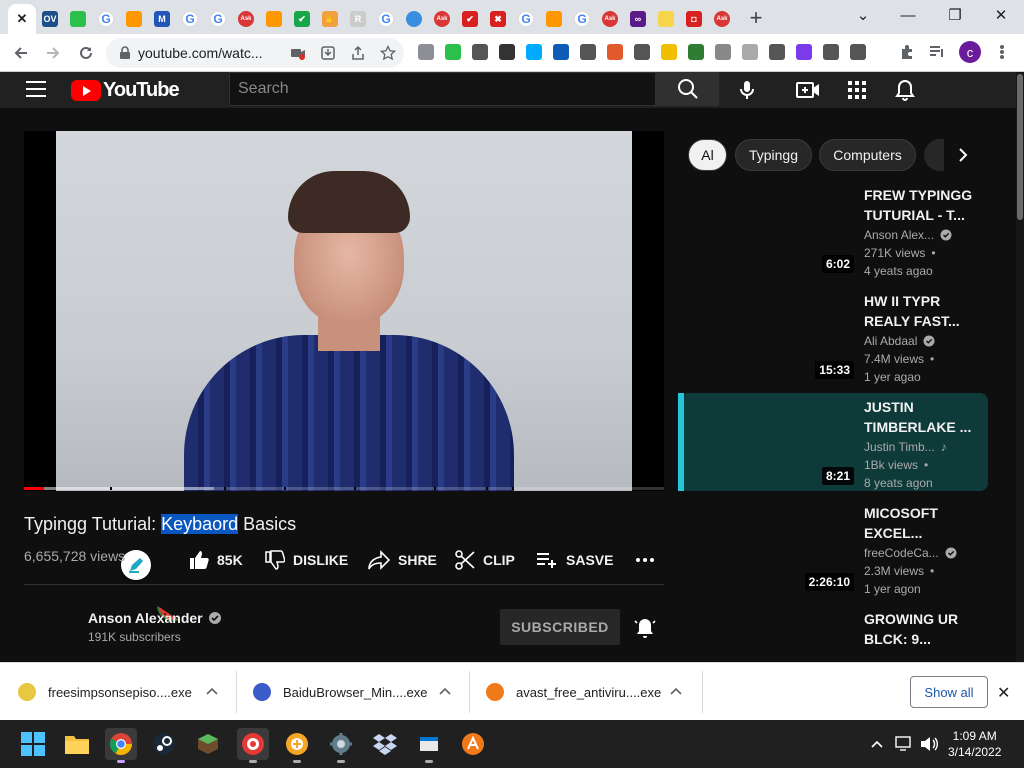 Image resolution: width=1024 pixels, height=768 pixels. I want to click on notifications-bell-icon, so click(905, 90).